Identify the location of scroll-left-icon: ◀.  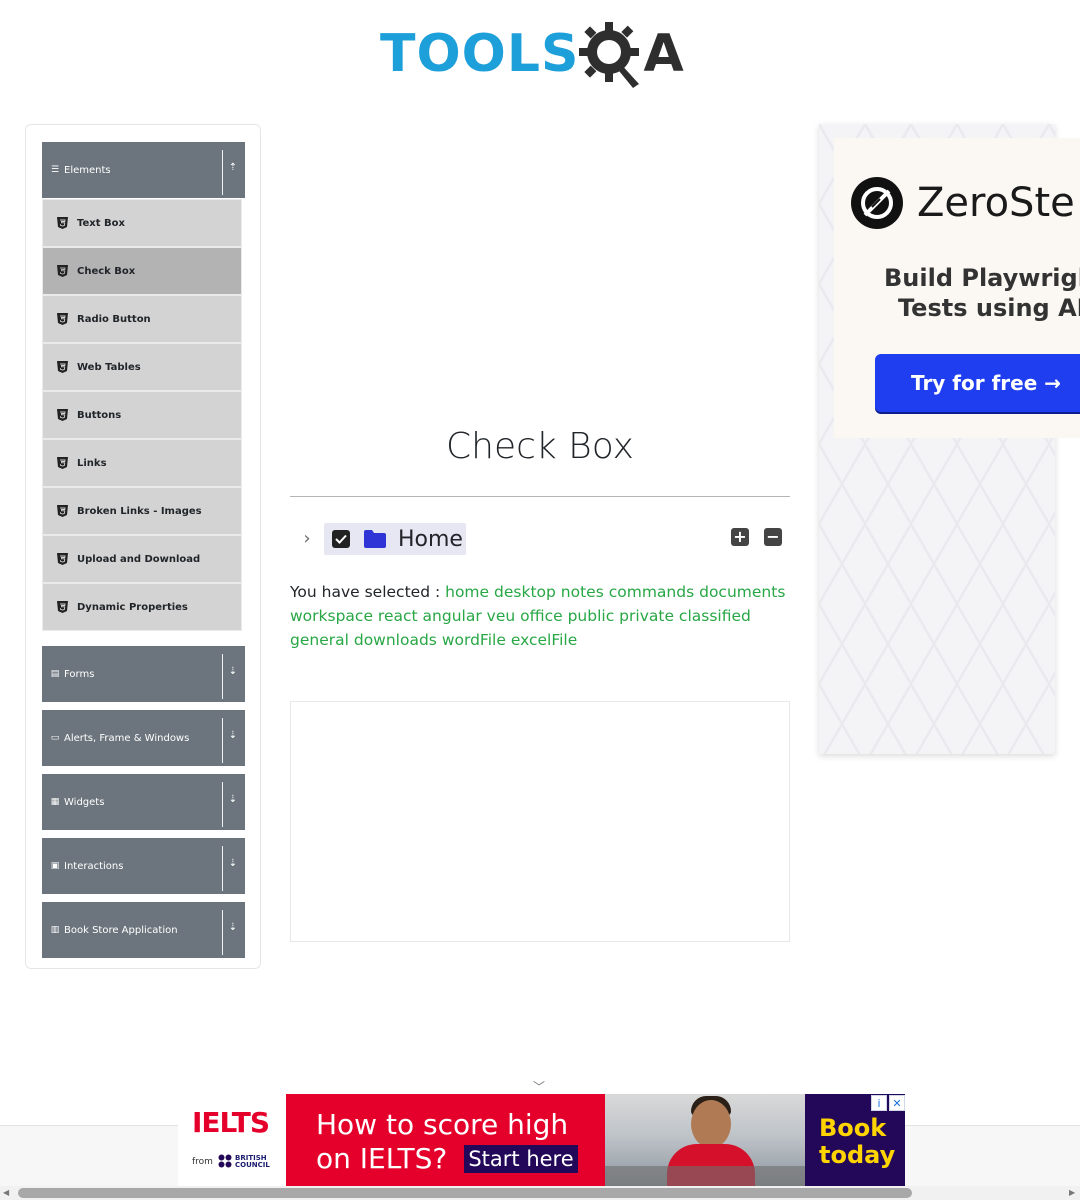
(7, 1193).